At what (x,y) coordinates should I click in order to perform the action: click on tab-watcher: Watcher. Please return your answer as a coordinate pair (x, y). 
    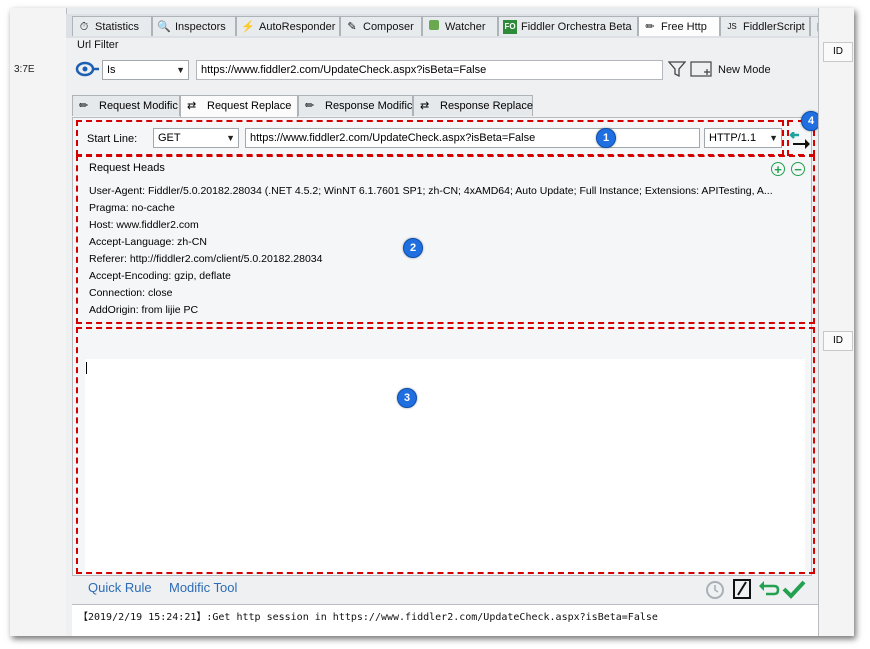
    Looking at the image, I should click on (460, 26).